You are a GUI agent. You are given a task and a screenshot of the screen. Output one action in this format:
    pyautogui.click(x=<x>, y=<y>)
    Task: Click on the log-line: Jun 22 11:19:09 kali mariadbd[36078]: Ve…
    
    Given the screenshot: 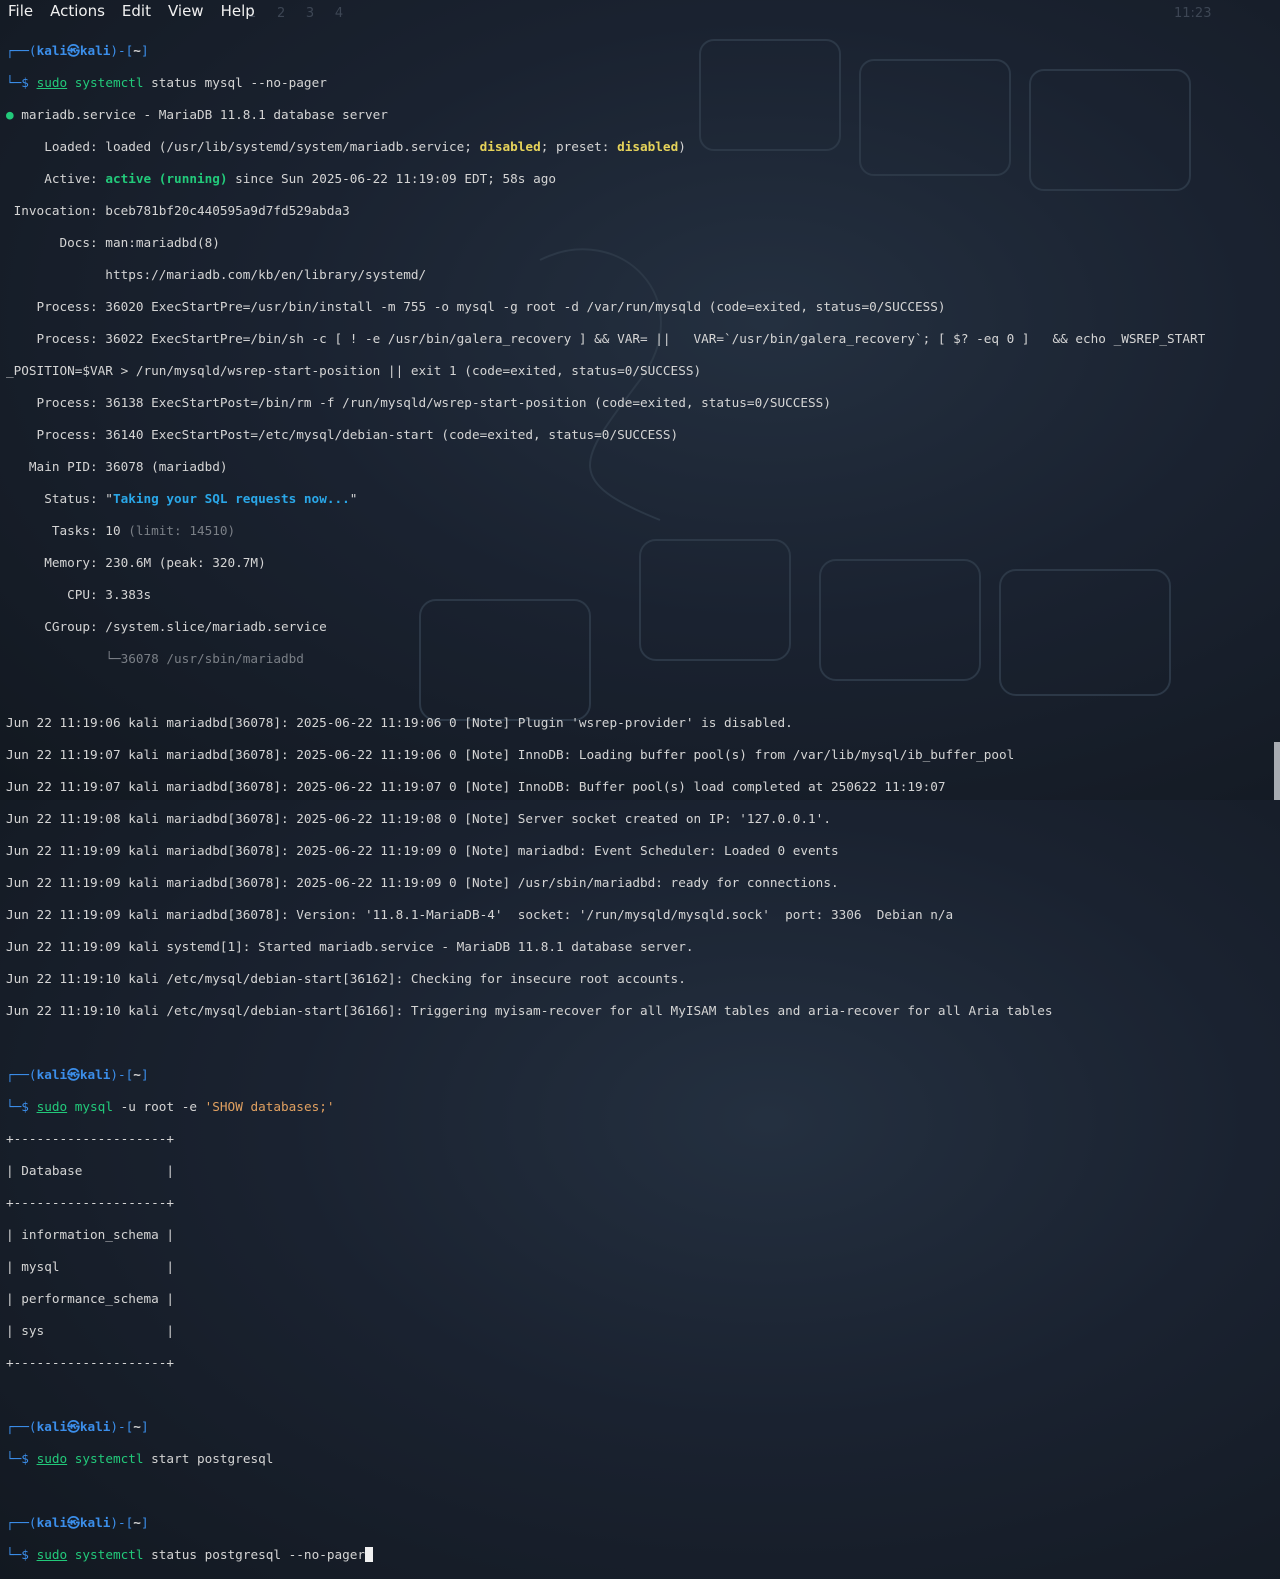 What is the action you would take?
    pyautogui.click(x=480, y=914)
    